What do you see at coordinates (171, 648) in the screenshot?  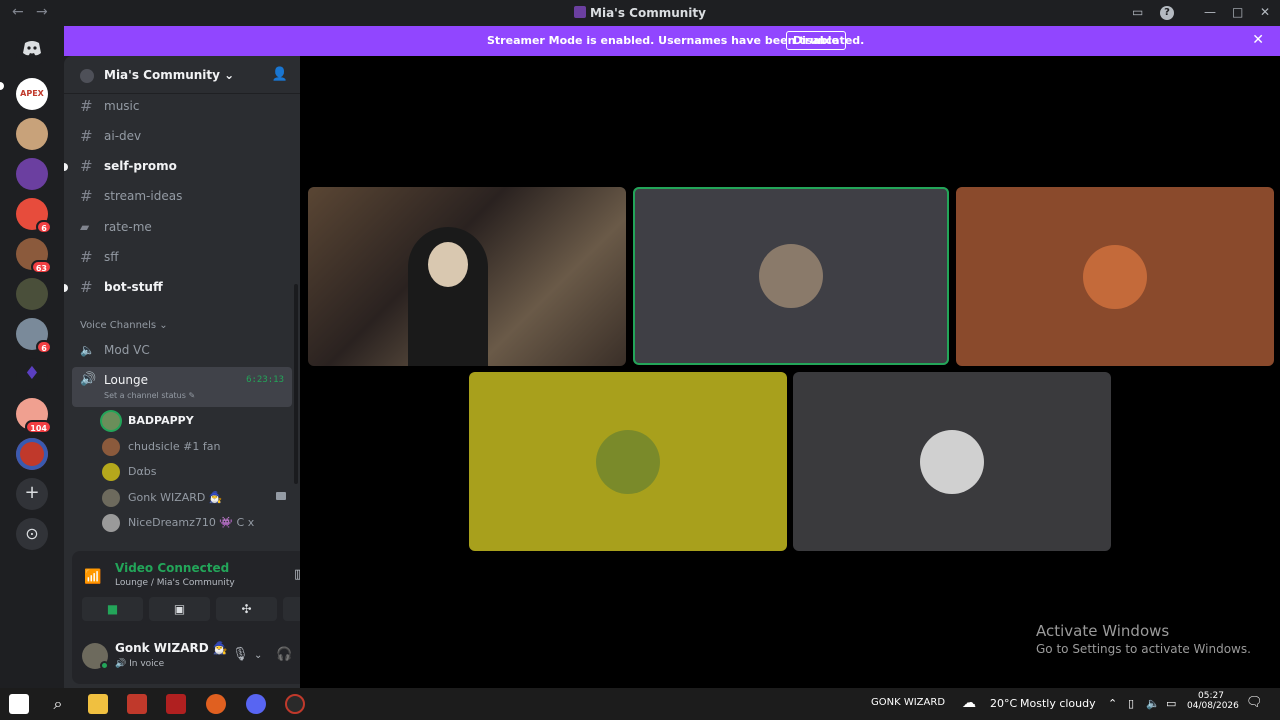 I see `username: Gonk WIZARD 🧙‍♂️` at bounding box center [171, 648].